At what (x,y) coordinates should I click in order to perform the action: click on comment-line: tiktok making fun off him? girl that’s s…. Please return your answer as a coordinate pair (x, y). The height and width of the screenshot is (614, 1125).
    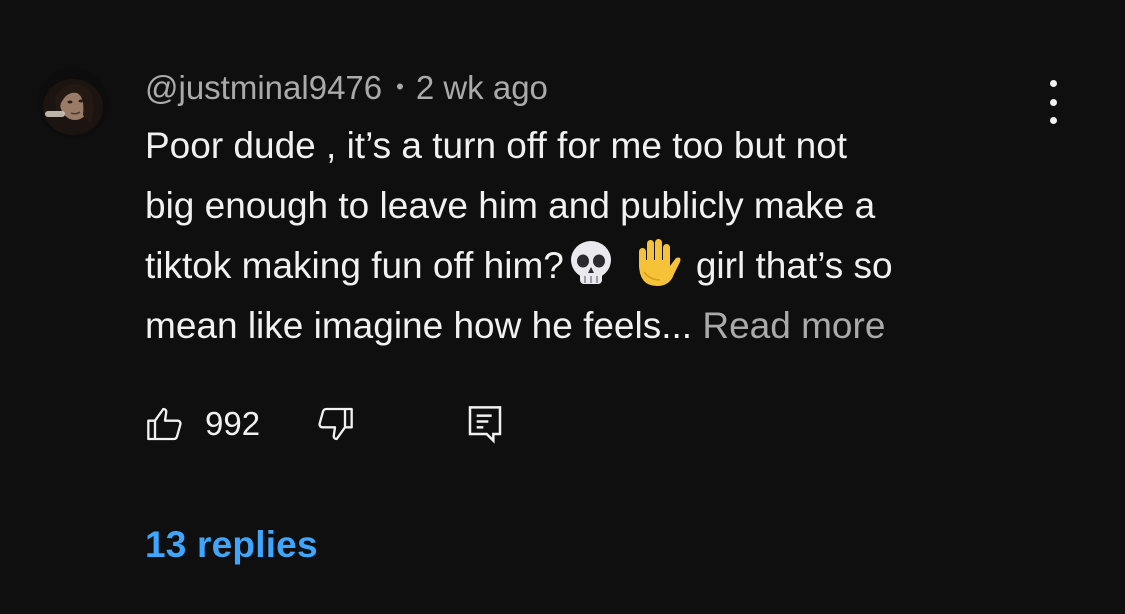
    Looking at the image, I should click on (595, 266).